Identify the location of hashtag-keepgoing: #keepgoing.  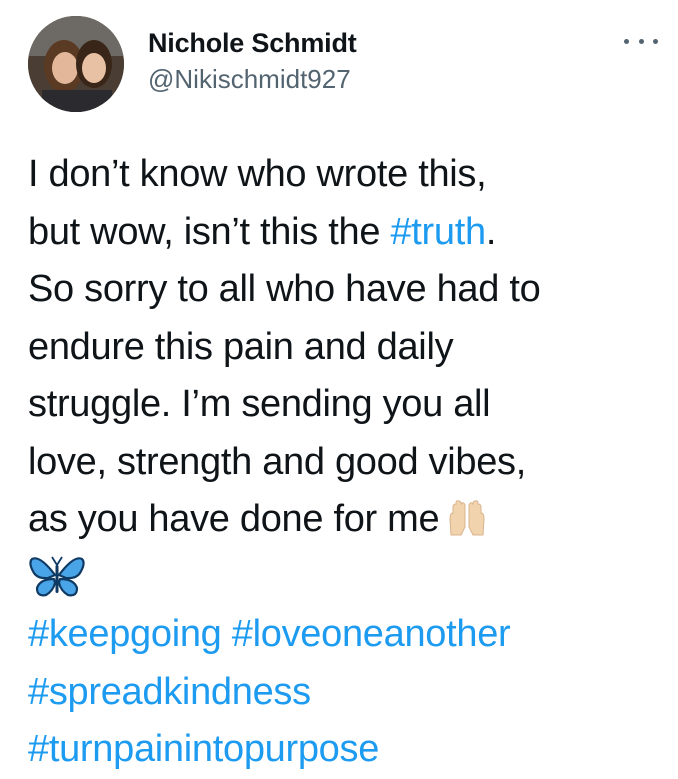
(125, 634).